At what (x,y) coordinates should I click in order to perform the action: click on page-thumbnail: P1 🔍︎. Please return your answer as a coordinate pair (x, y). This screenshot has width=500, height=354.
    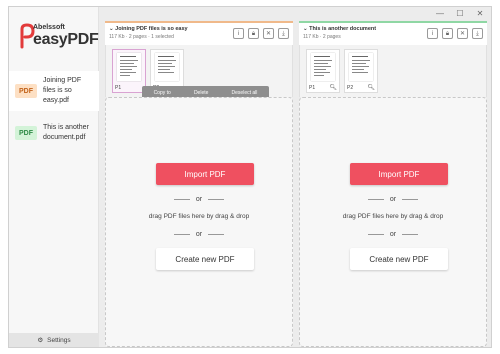
    Looking at the image, I should click on (323, 71).